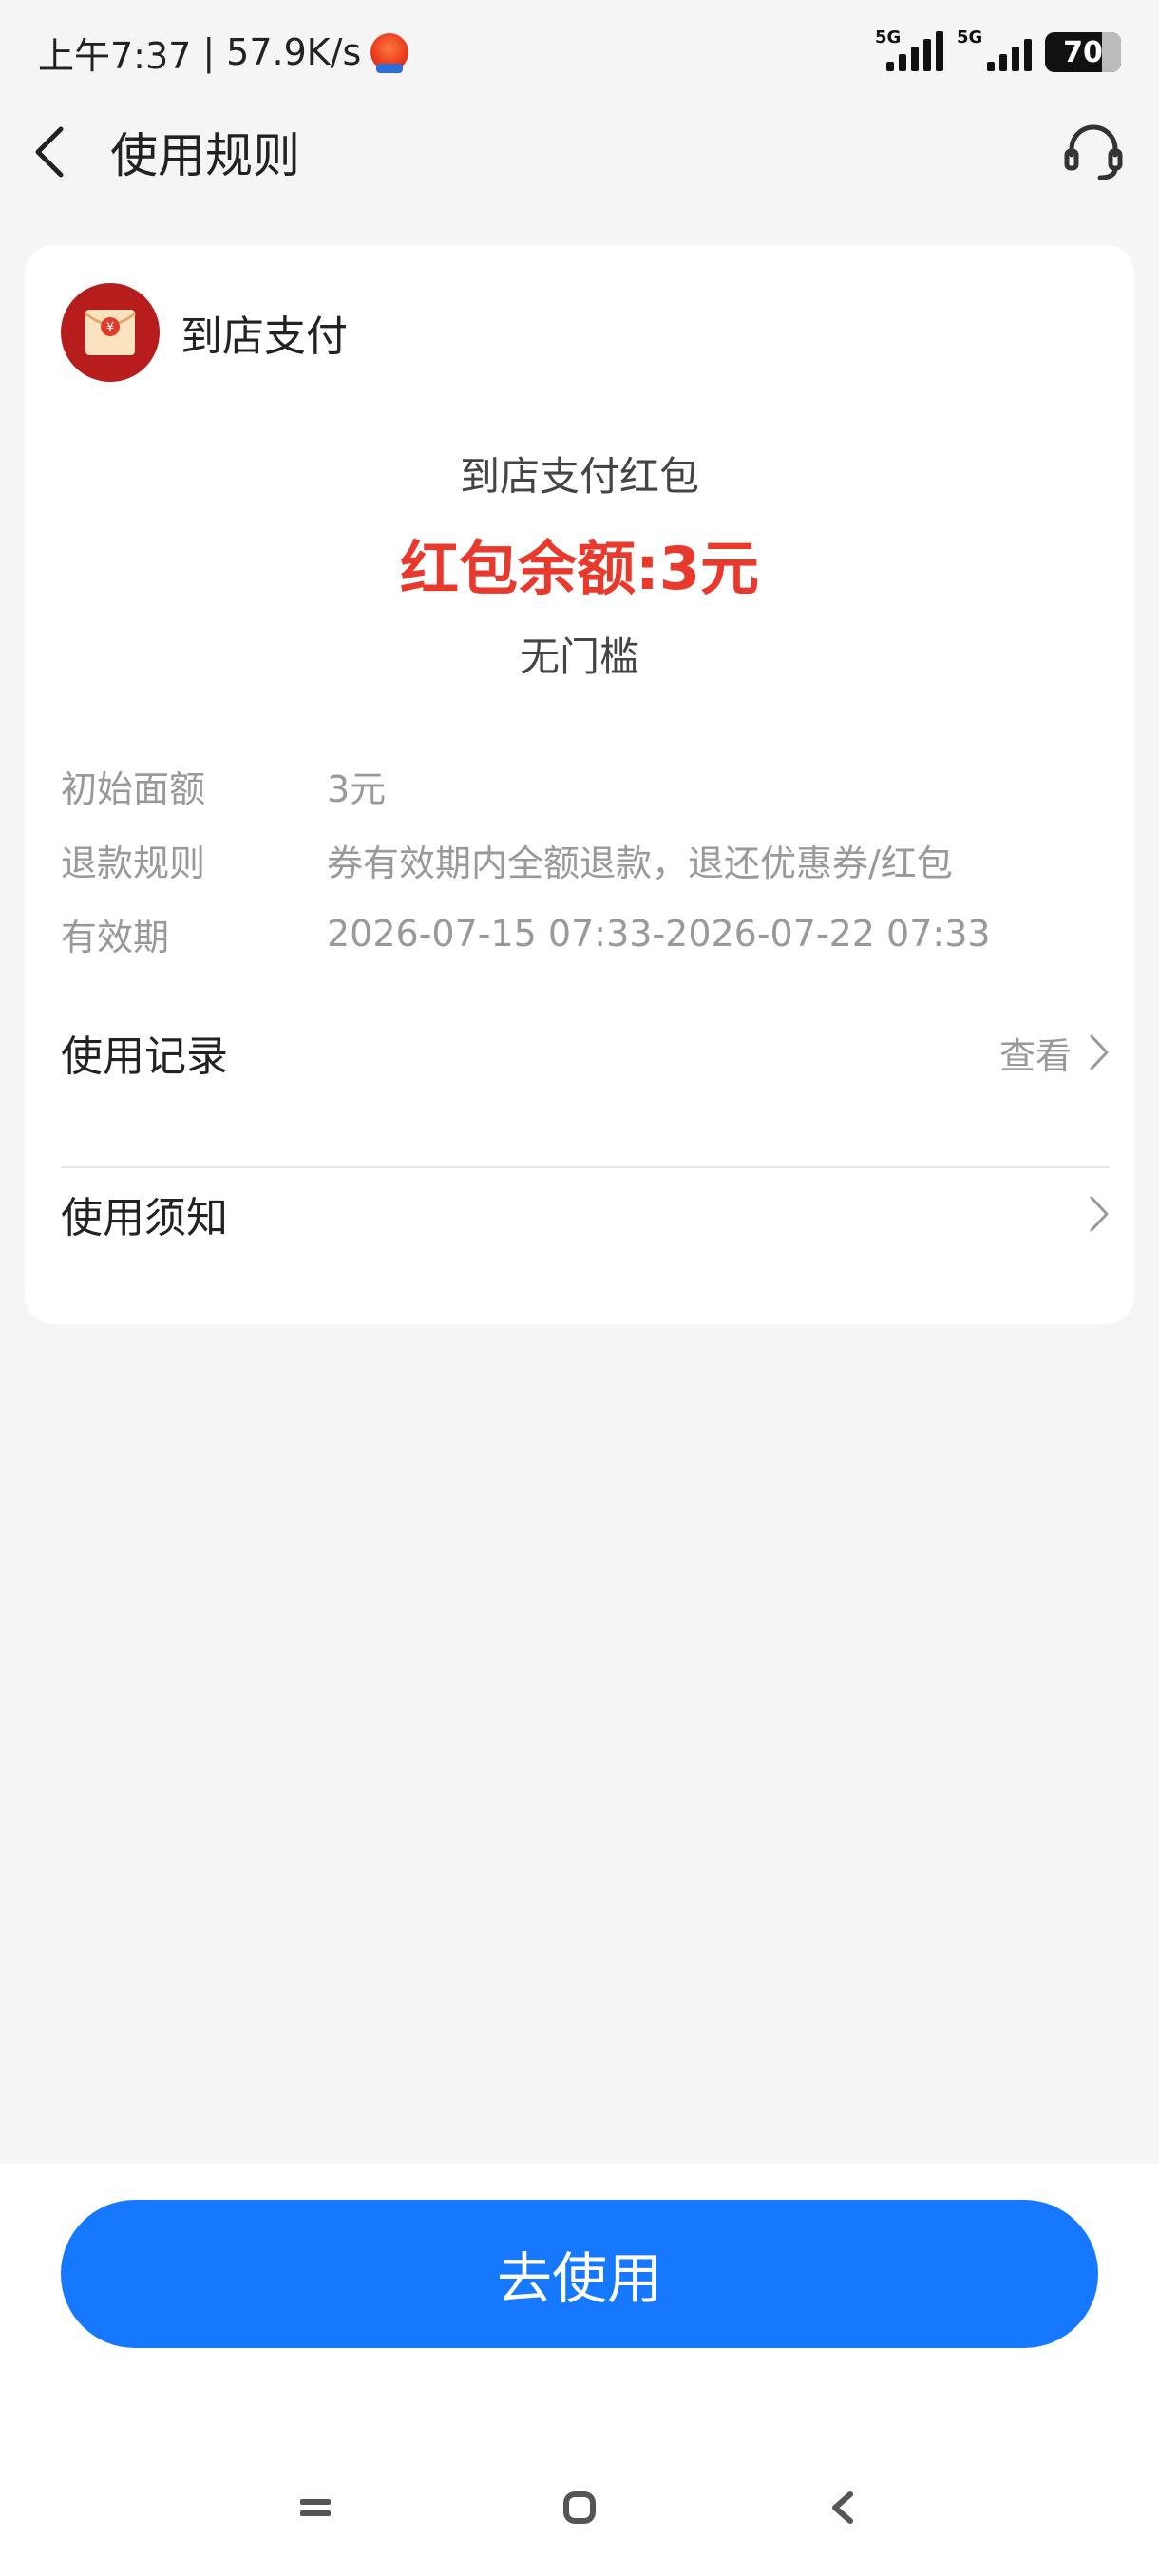 This screenshot has width=1159, height=2576. I want to click on detail-row-refund-rule: 退款规则 券有效期内全额退款，退还优惠券/红包, so click(579, 860).